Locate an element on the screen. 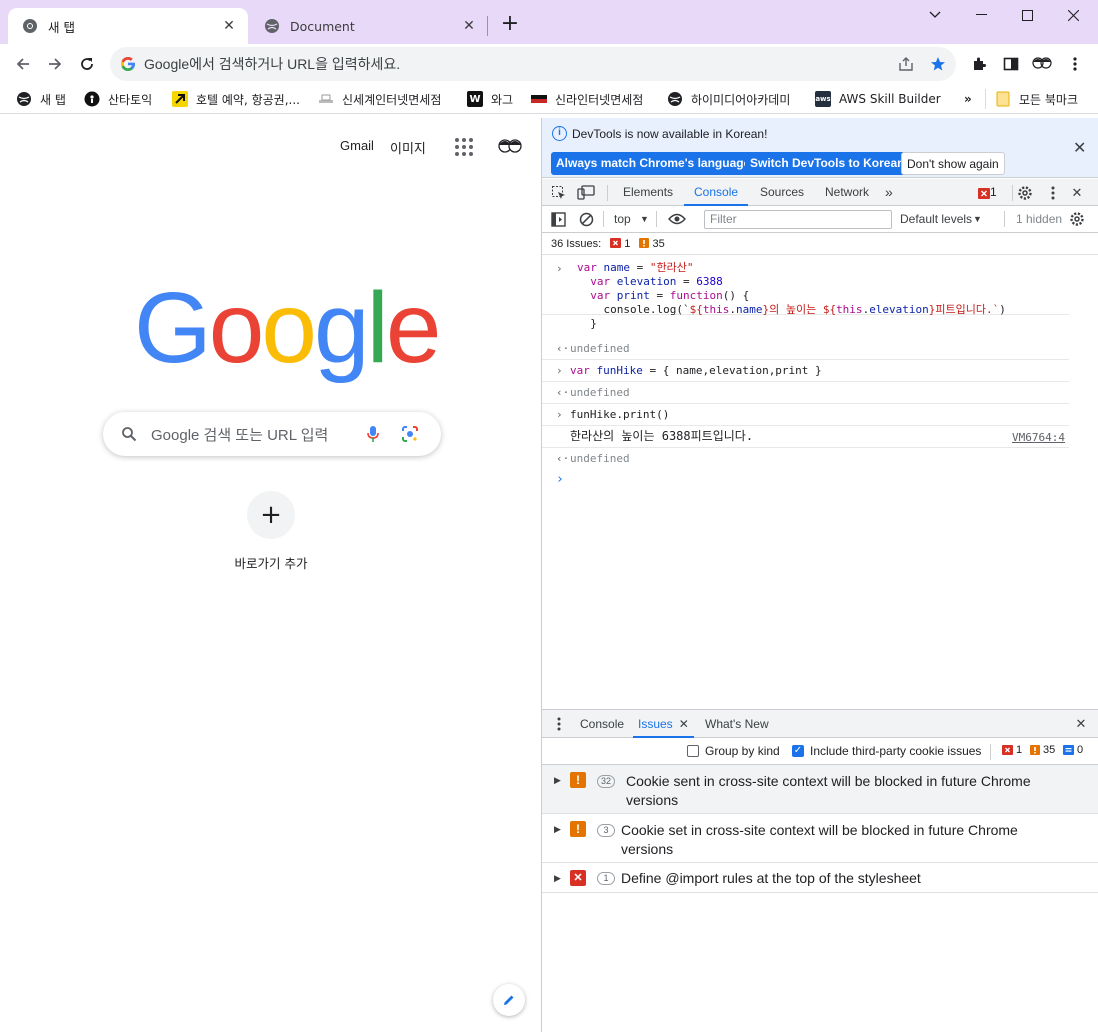 The image size is (1098, 1032). error-count: 1 is located at coordinates (993, 192).